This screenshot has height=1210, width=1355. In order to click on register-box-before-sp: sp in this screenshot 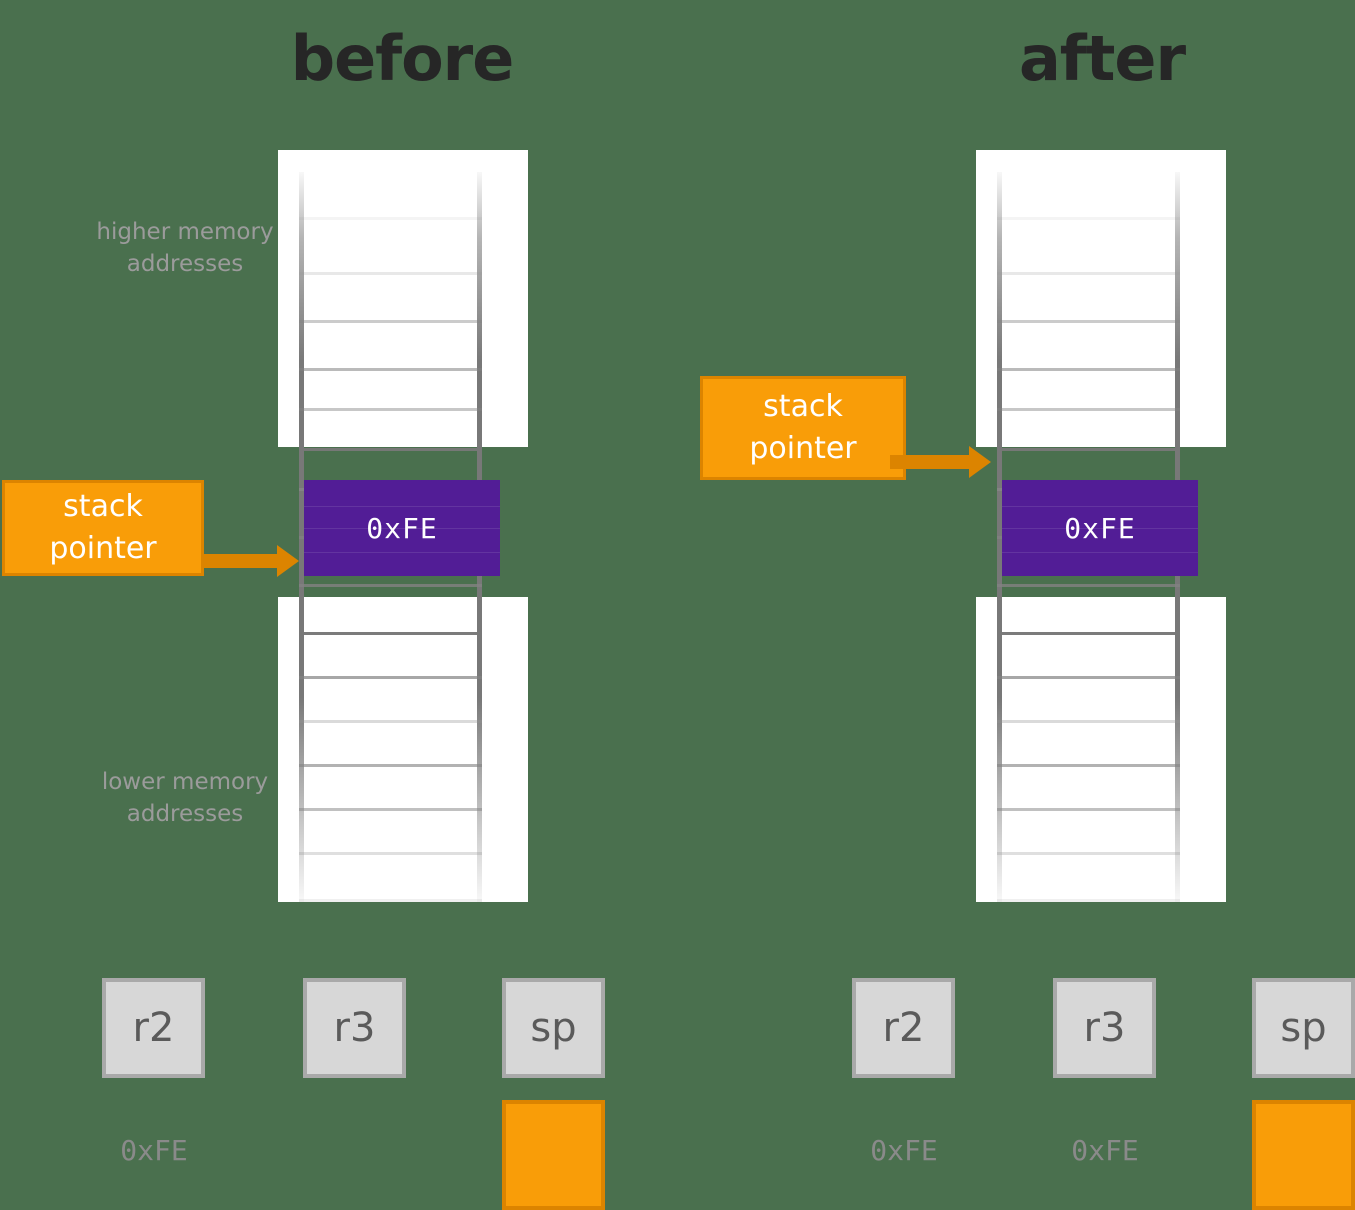, I will do `click(553, 1028)`.